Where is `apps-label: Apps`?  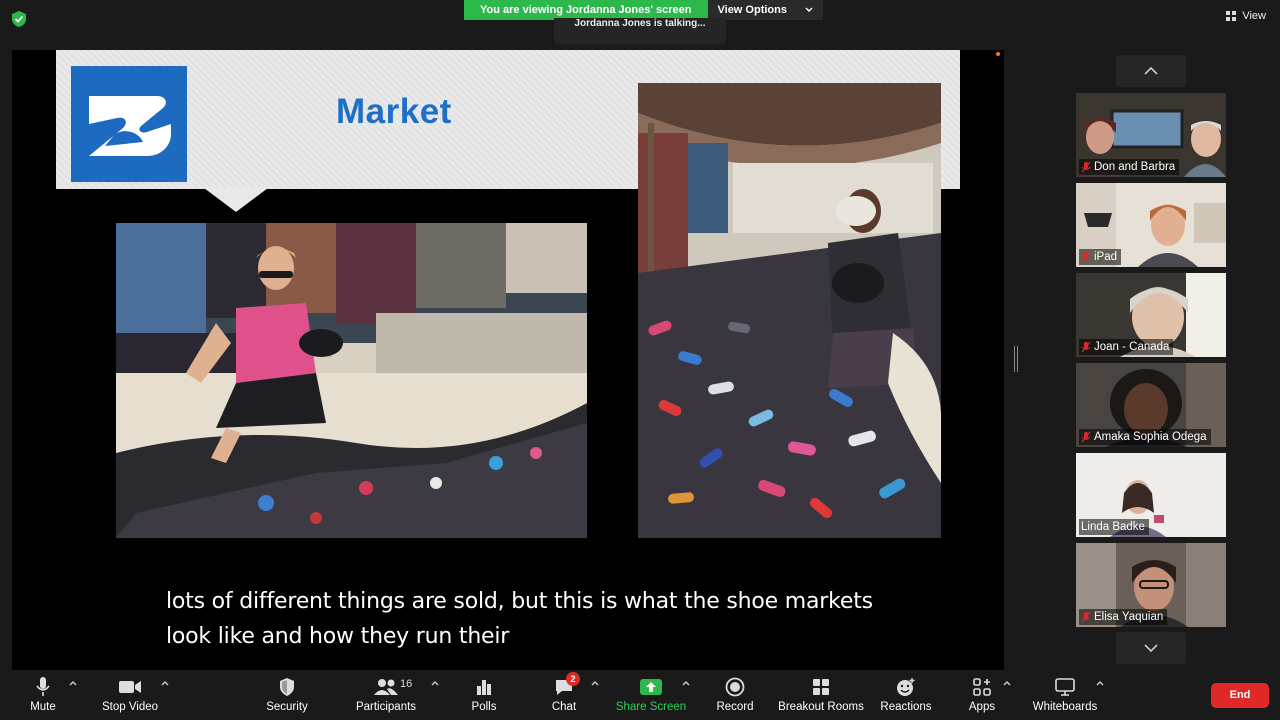
apps-label: Apps is located at coordinates (982, 707).